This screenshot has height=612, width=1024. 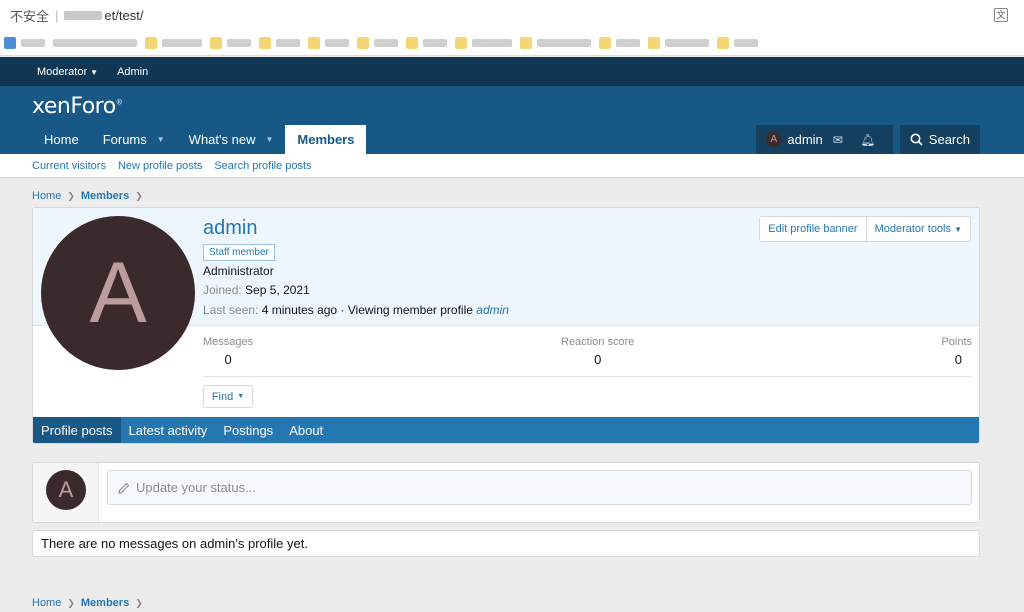 What do you see at coordinates (77, 106) in the screenshot?
I see `site-logo: xenForo®` at bounding box center [77, 106].